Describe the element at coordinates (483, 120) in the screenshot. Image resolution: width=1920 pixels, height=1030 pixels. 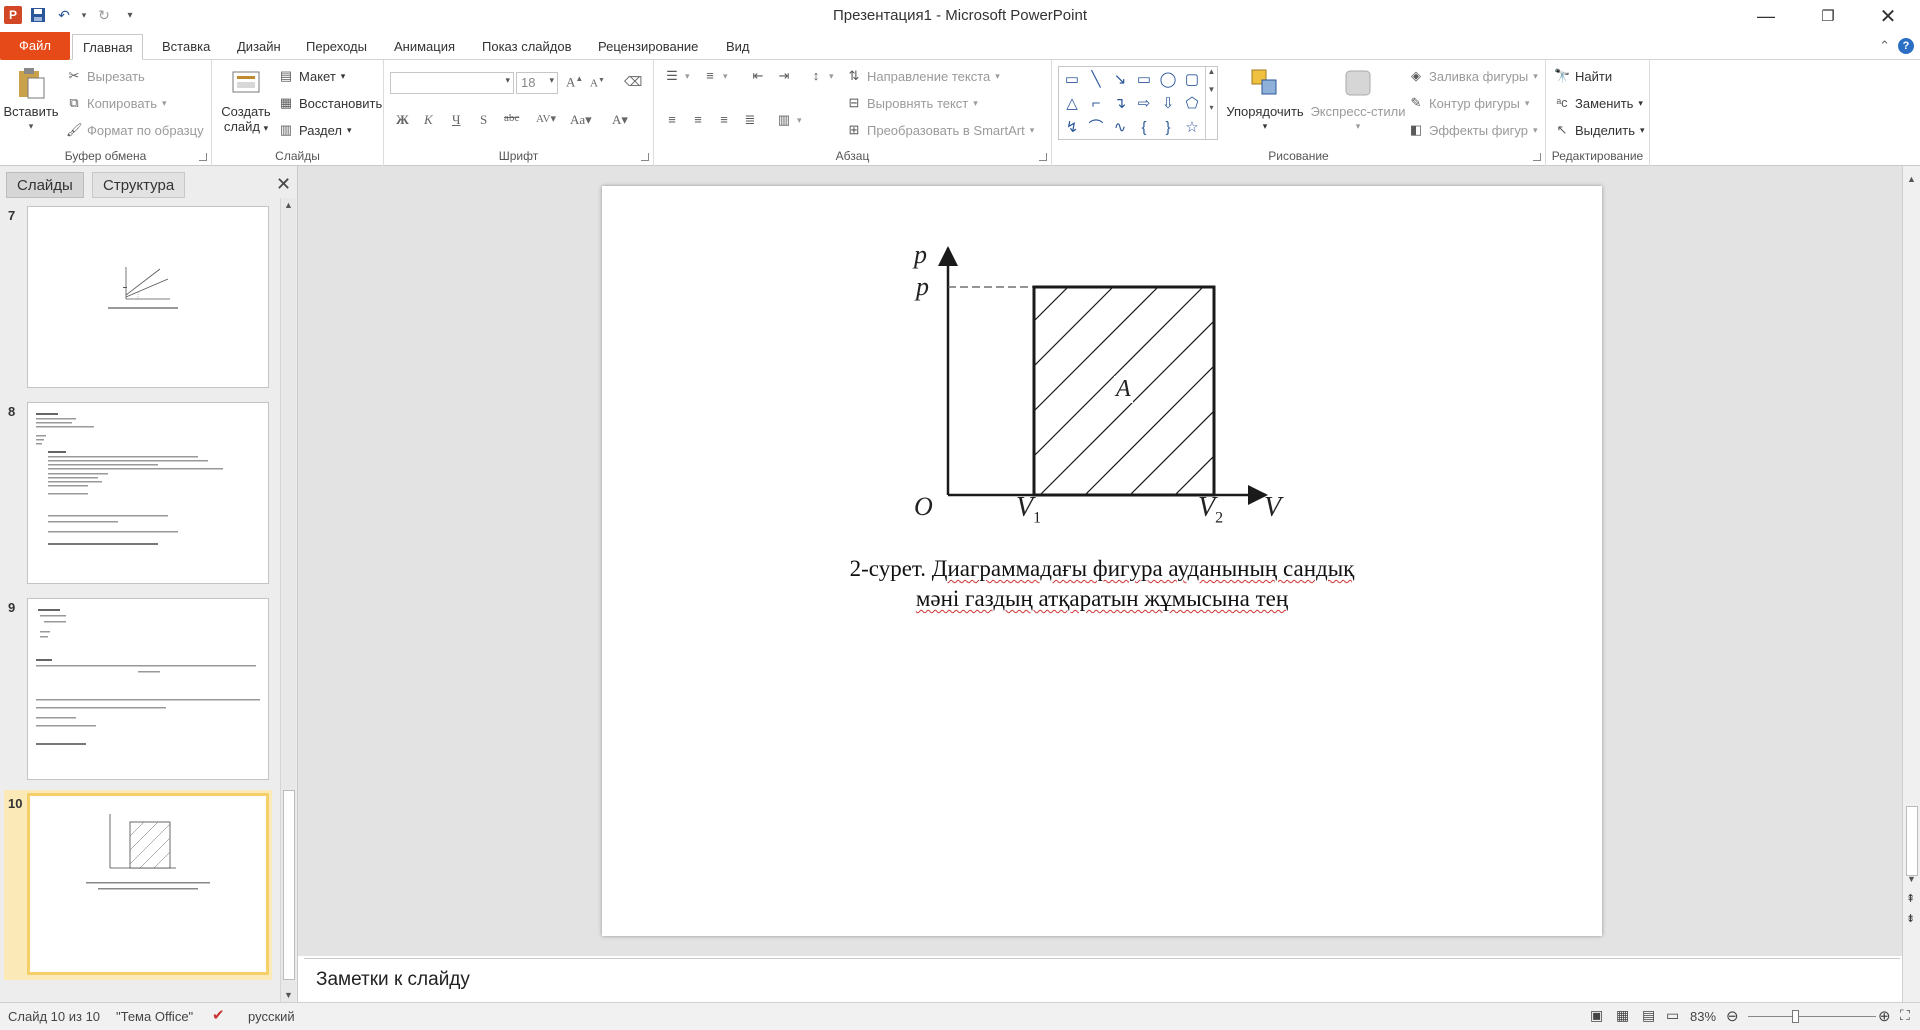
I see `shadow-icon: S` at that location.